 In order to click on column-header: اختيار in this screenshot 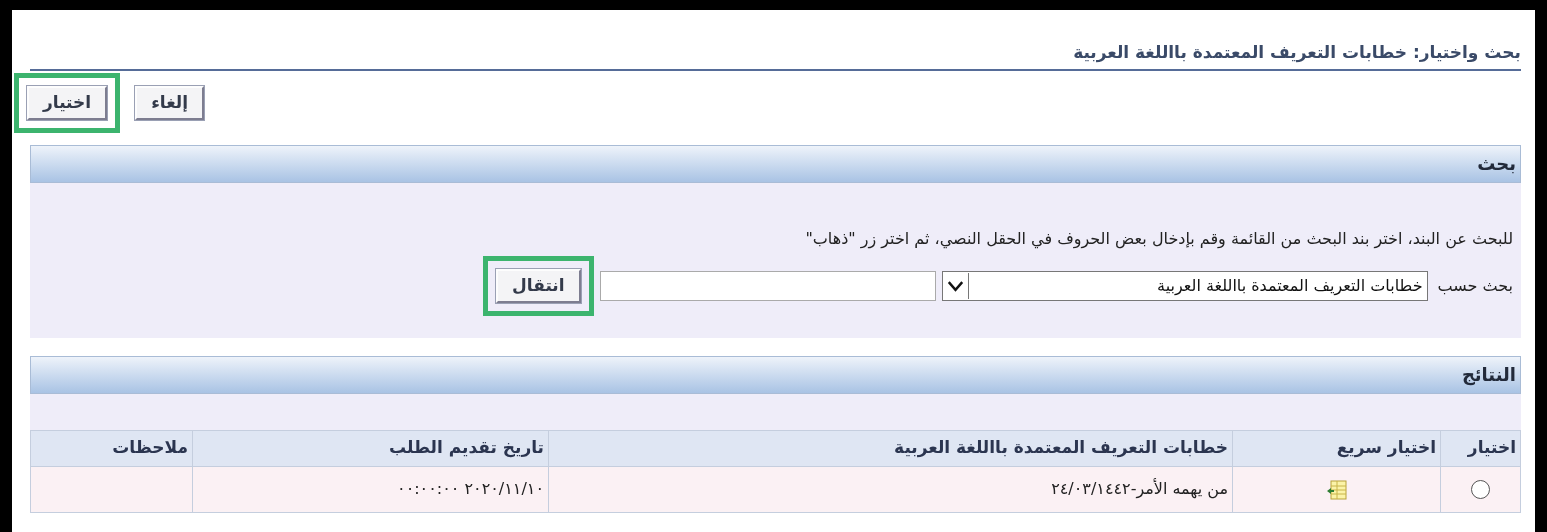, I will do `click(1480, 448)`.